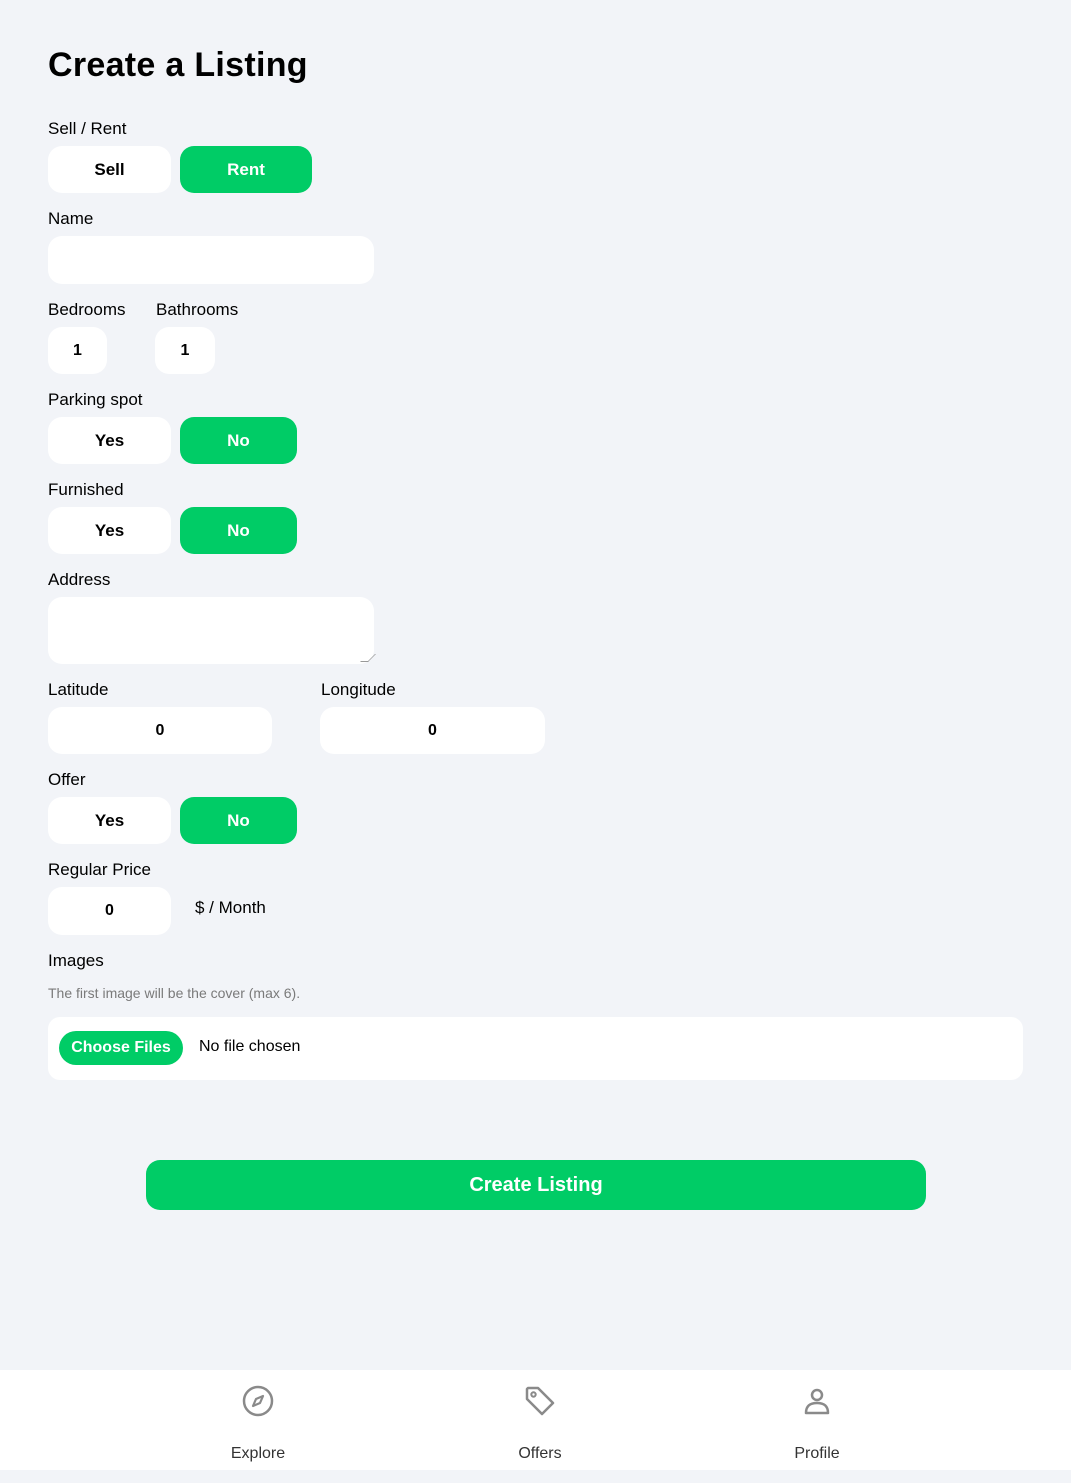 Image resolution: width=1071 pixels, height=1483 pixels. Describe the element at coordinates (86, 489) in the screenshot. I see `furnished-label: Furnished` at that location.